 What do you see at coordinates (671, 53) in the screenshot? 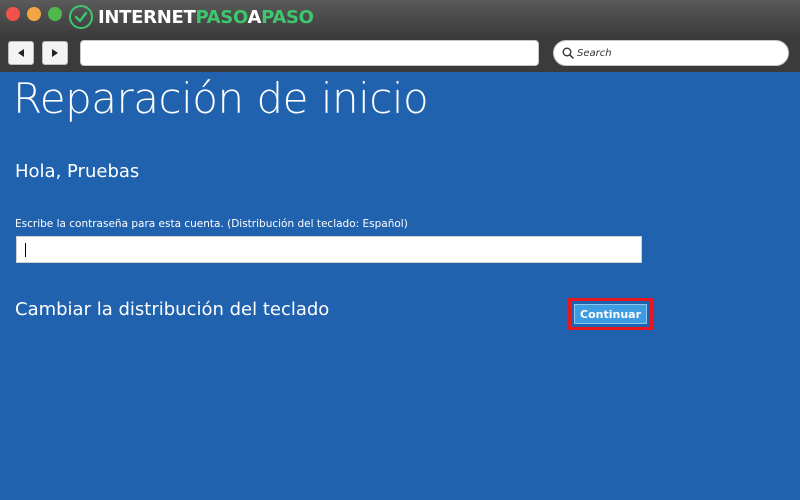
I see `search-field: Search` at bounding box center [671, 53].